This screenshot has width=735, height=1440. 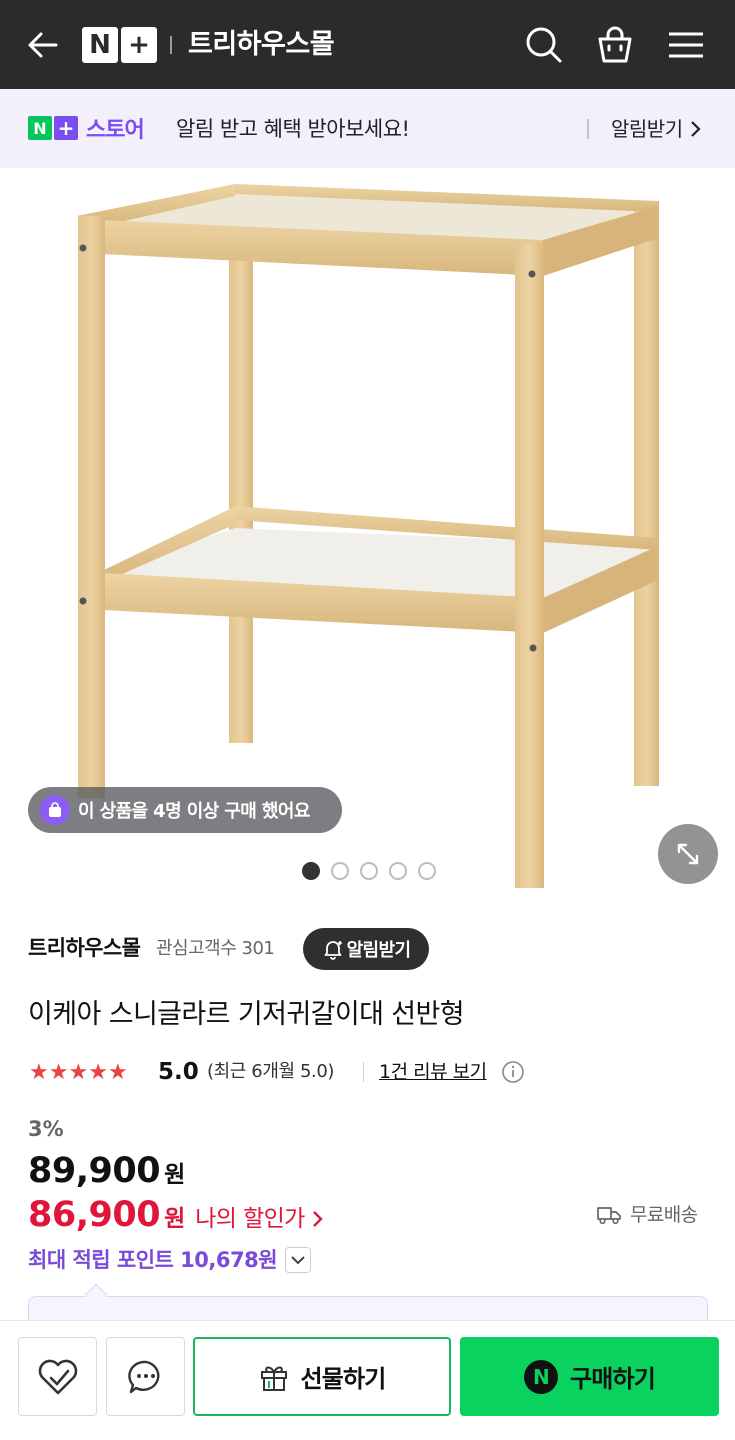 I want to click on top-header: N + 트리하우스몰, so click(x=367, y=44).